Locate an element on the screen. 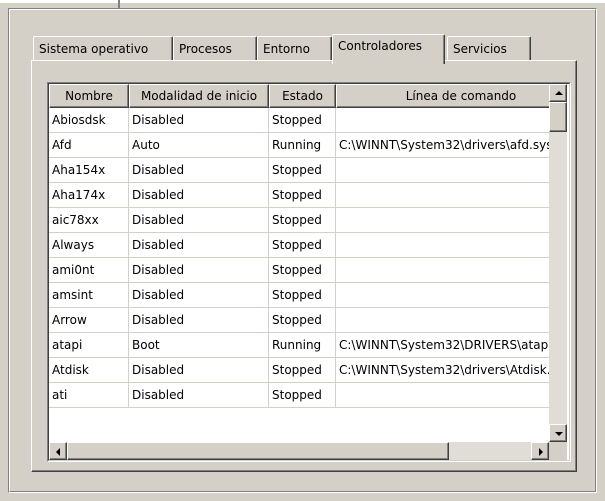 The height and width of the screenshot is (501, 605). tab-label: Controladores is located at coordinates (380, 46).